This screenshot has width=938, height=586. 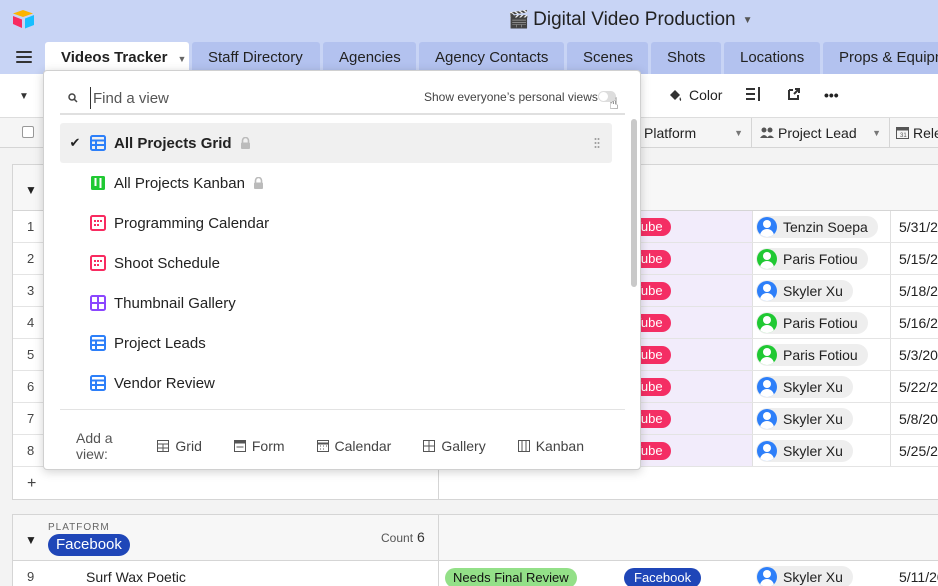 I want to click on kanban-view-icon, so click(x=98, y=183).